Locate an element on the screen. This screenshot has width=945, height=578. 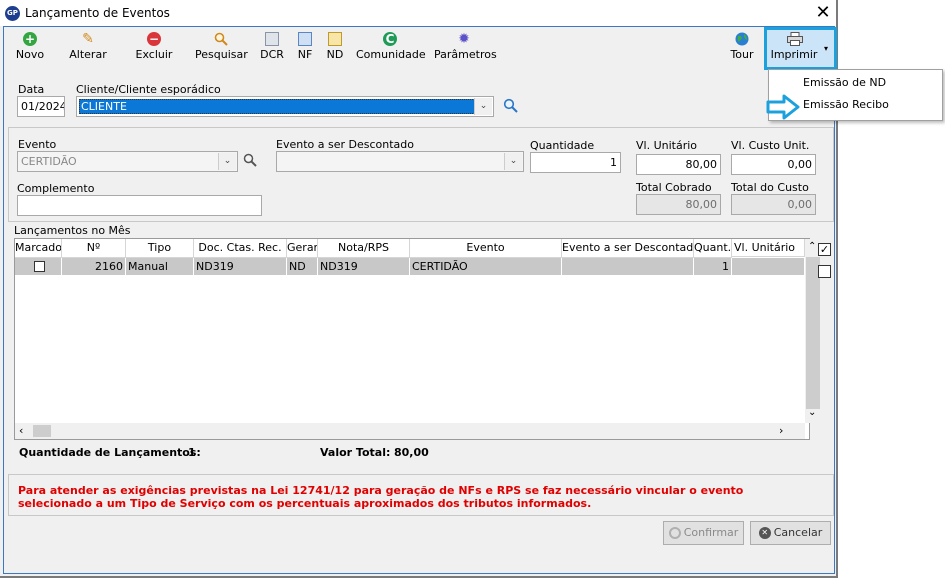
plus-circle-icon: + is located at coordinates (30, 39).